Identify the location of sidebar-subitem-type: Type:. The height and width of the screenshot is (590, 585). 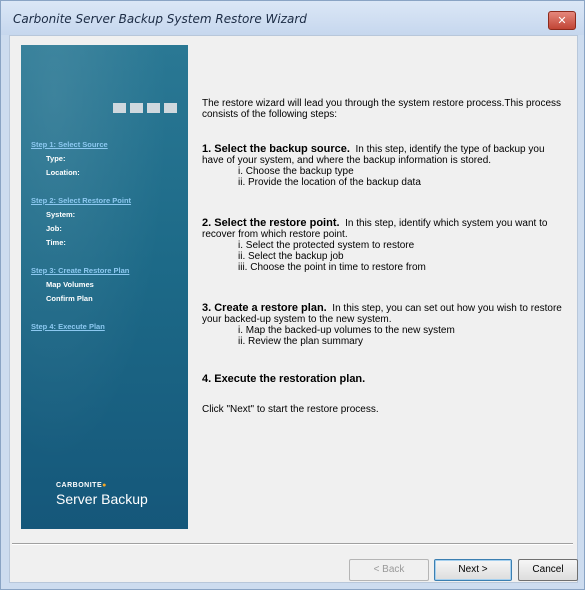
(56, 158).